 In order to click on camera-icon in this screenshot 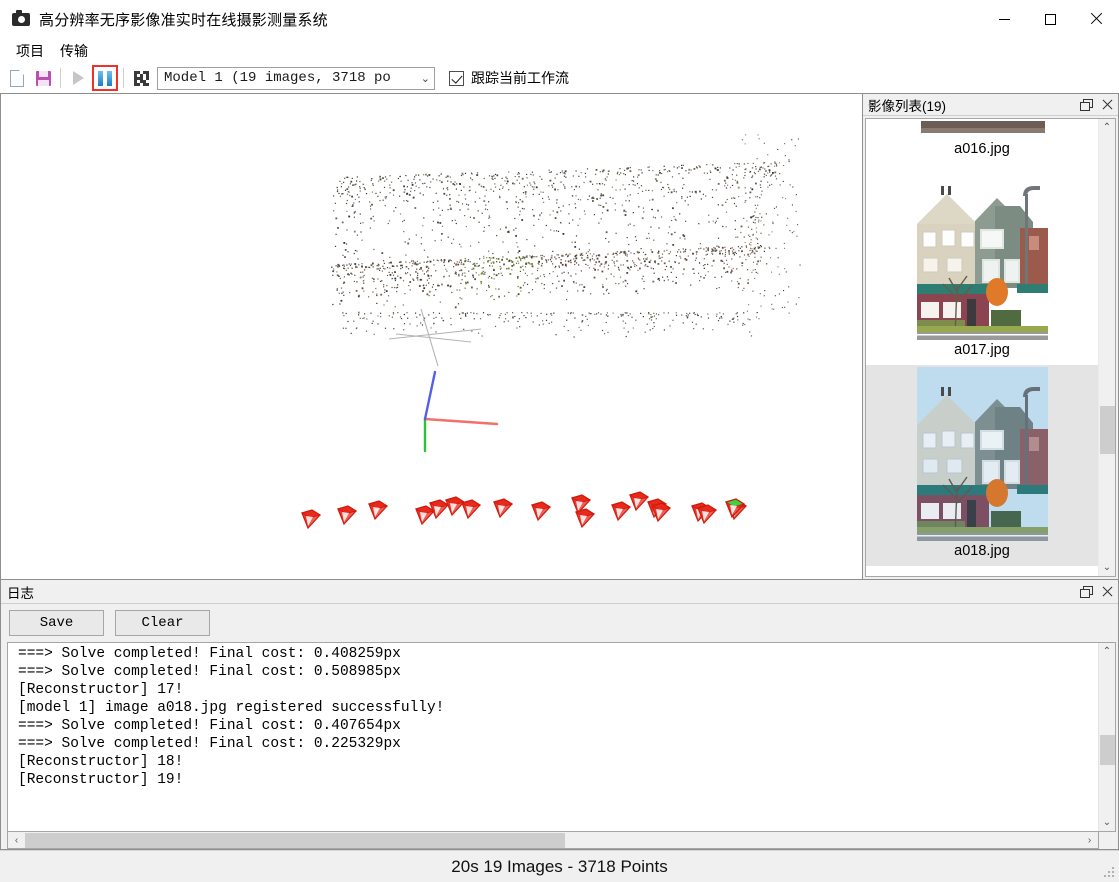, I will do `click(21, 19)`.